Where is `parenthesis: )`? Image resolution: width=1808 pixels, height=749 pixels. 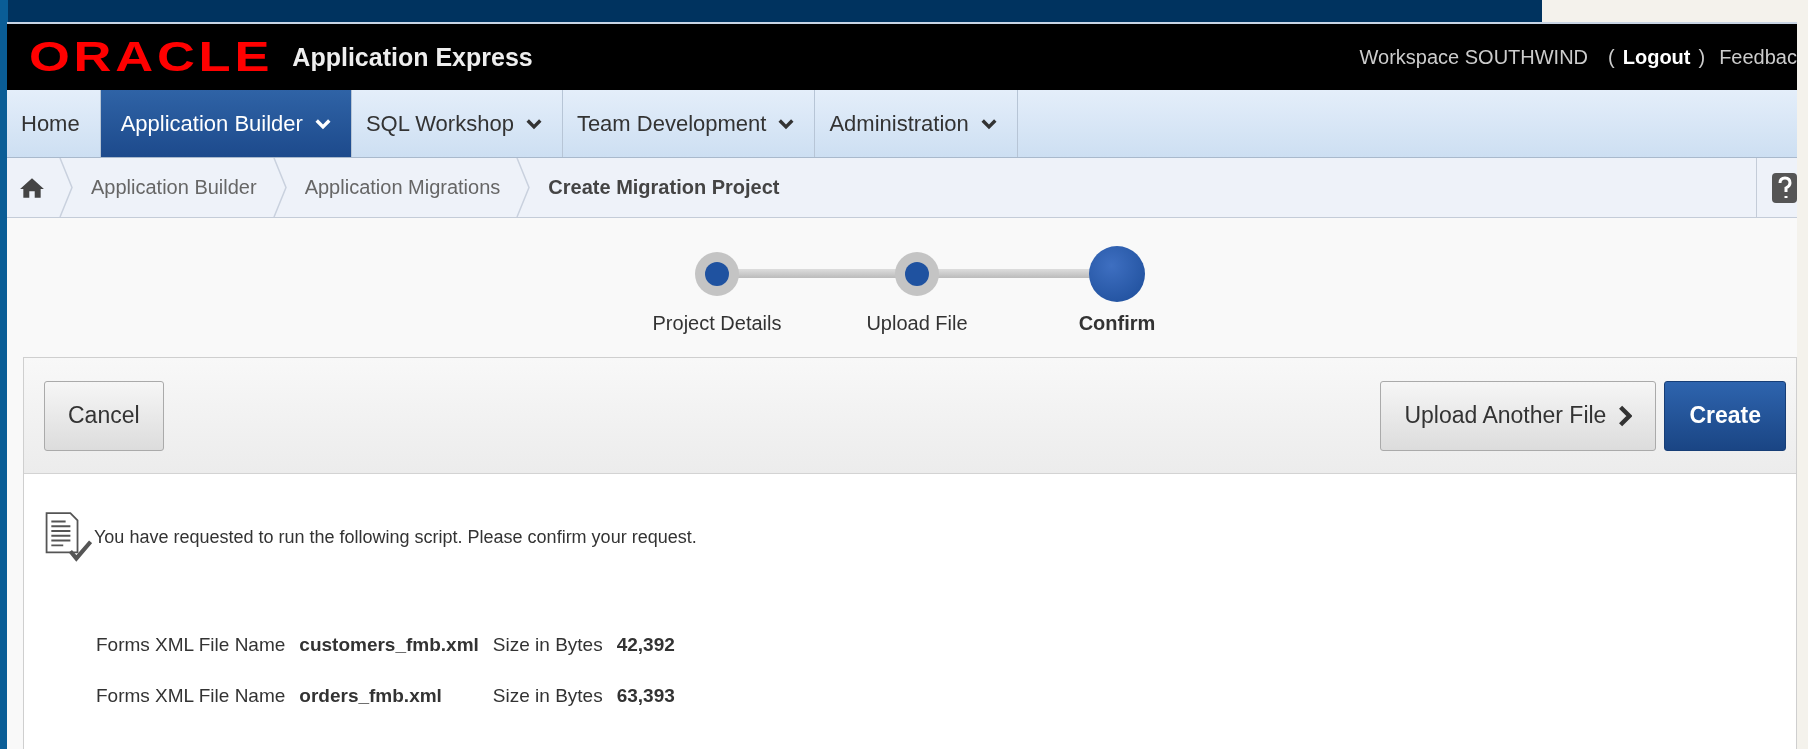
parenthesis: ) is located at coordinates (1702, 57).